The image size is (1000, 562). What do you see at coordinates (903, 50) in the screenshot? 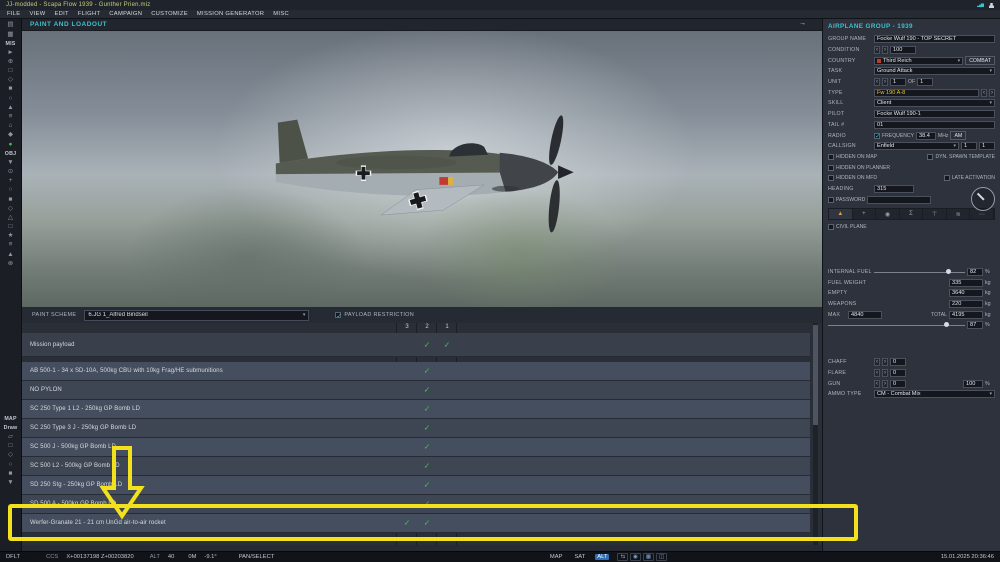
I see `condition-input: 100` at bounding box center [903, 50].